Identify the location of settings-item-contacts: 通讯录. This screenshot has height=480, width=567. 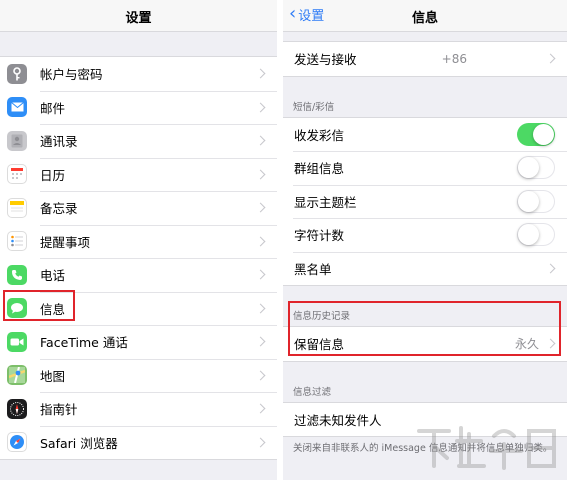
(138, 141).